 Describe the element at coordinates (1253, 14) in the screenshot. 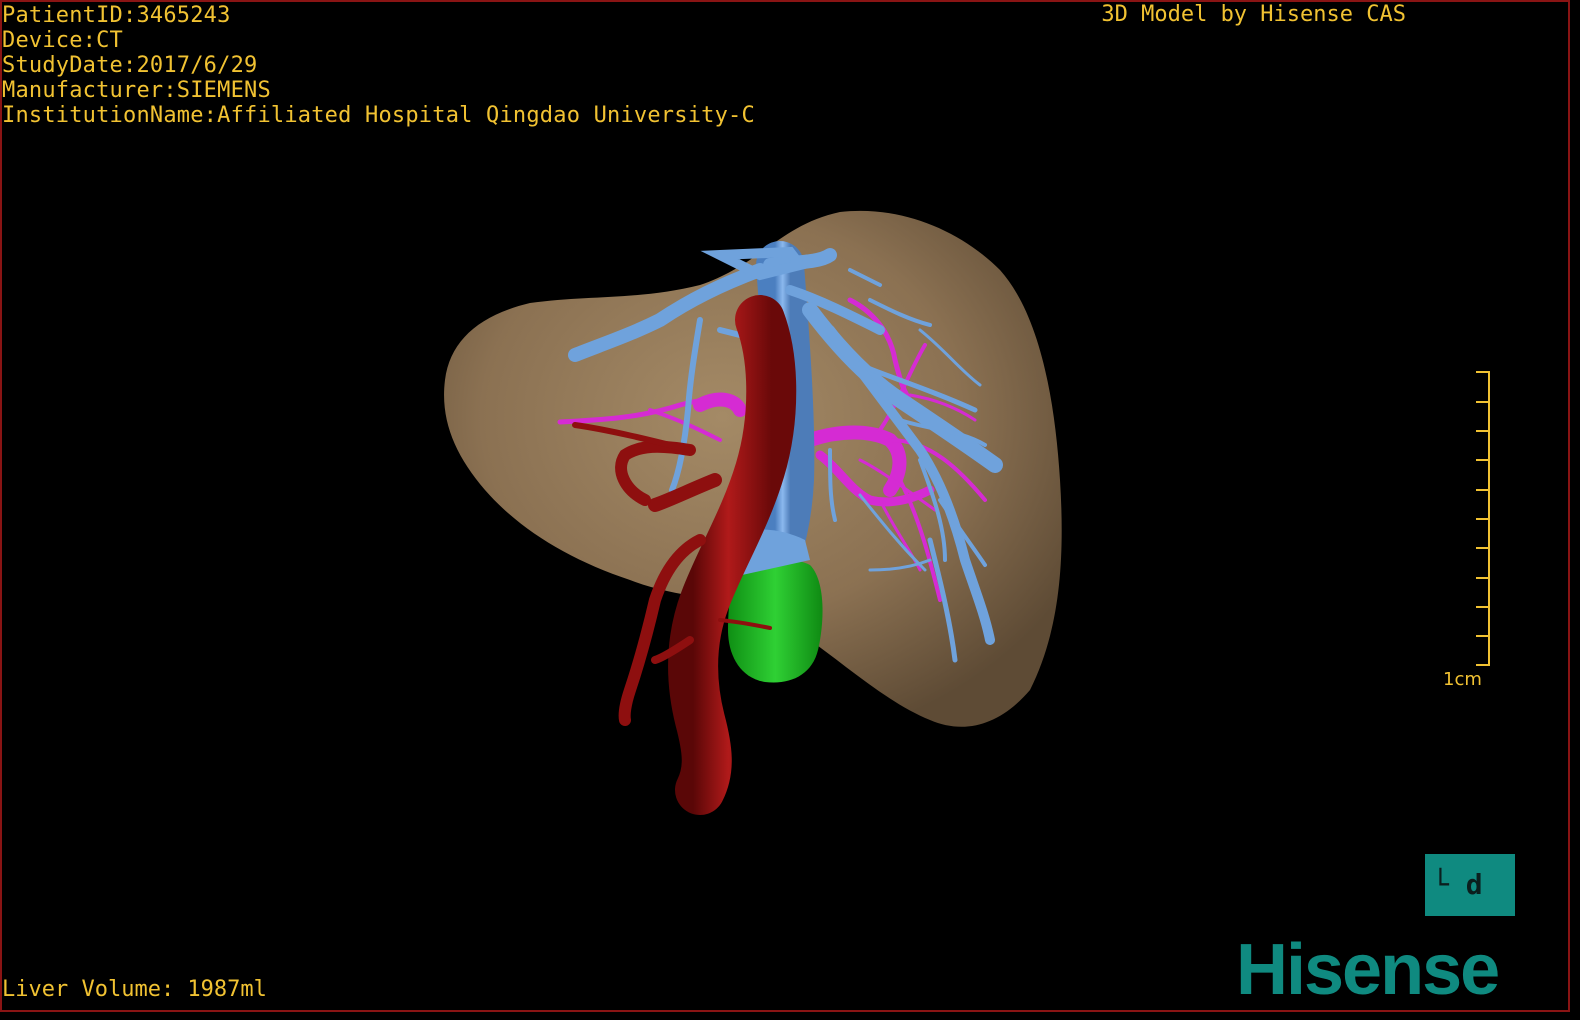

I see `model-credit-label: 3D Model by Hisense CAS` at that location.